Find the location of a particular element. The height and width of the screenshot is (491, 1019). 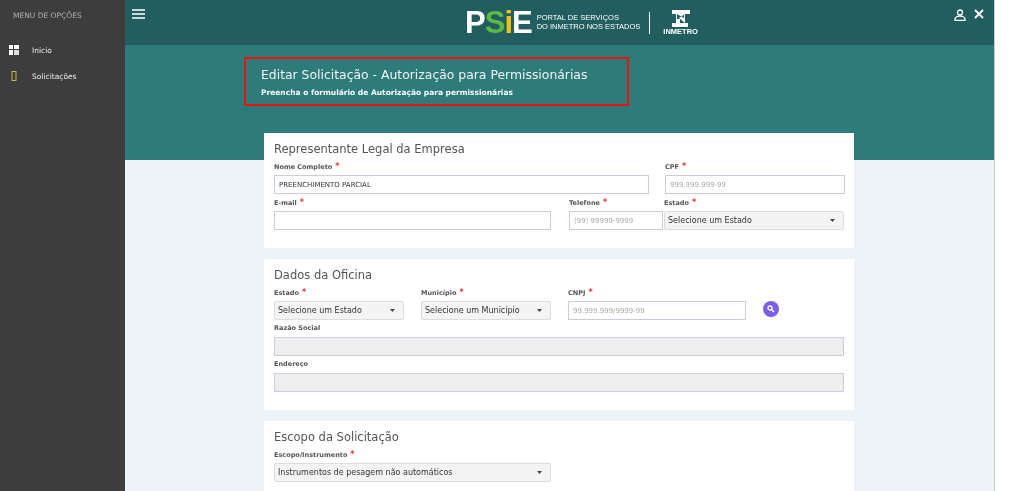

input-field is located at coordinates (412, 220).